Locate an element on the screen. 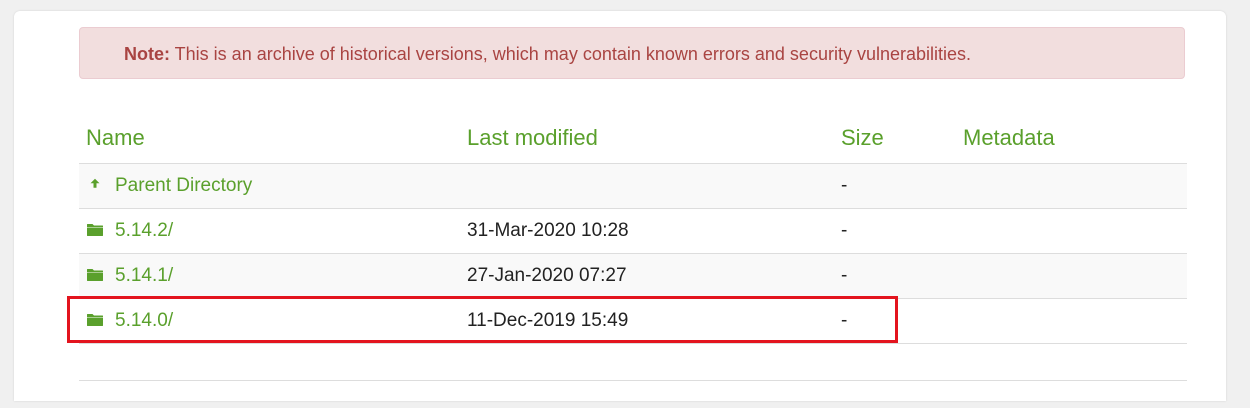 This screenshot has width=1250, height=408. table-row-5-14-2: 5.14.2/ 31-Mar-2020 10:28 - is located at coordinates (633, 231).